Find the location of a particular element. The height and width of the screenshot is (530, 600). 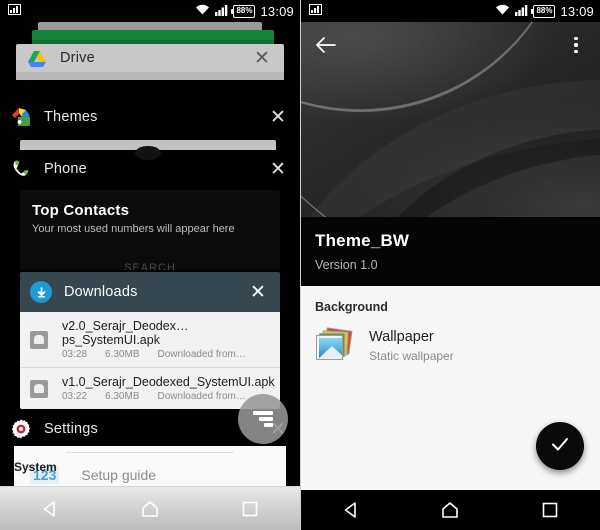

download-time: 03:22 is located at coordinates (75, 396).